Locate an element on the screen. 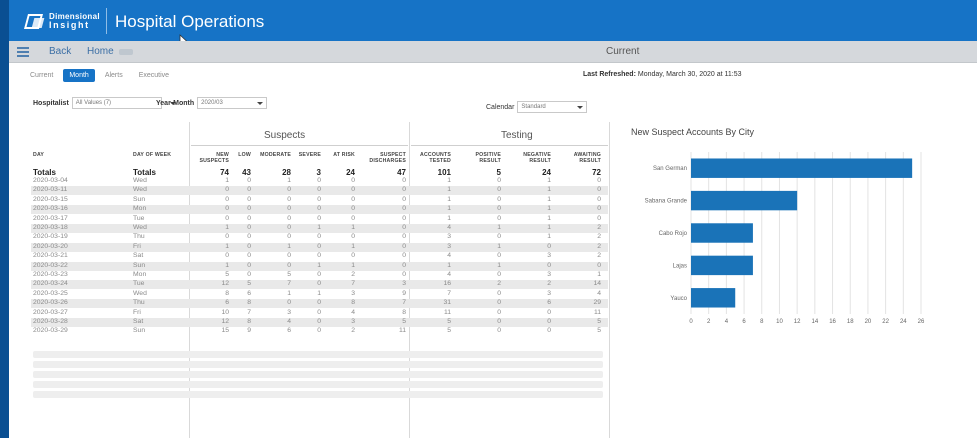 This screenshot has width=977, height=438. table-cell: 10 is located at coordinates (225, 312).